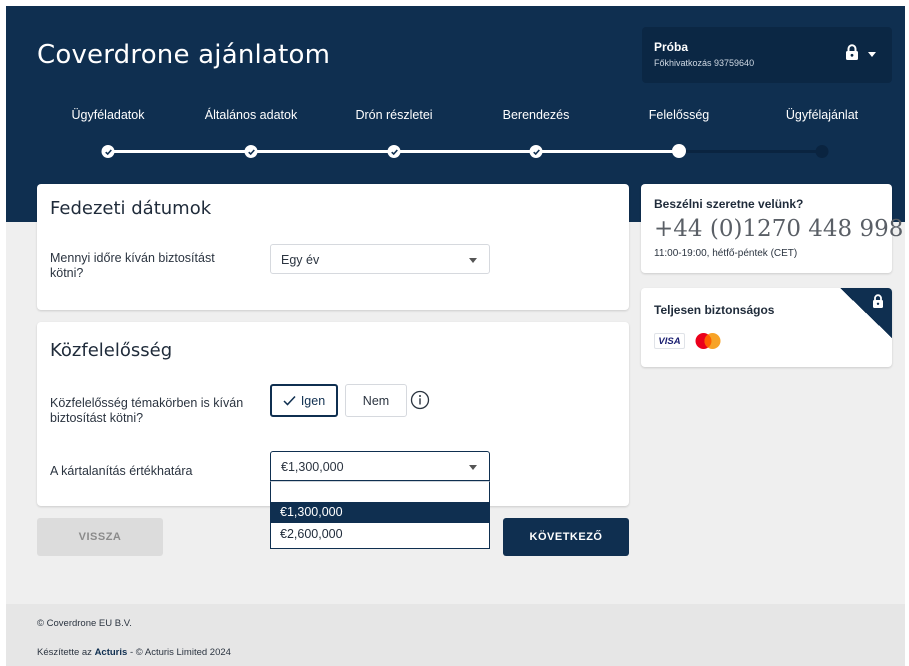  I want to click on account-menu-button: Próba Főkhivatkozás 93759640, so click(767, 55).